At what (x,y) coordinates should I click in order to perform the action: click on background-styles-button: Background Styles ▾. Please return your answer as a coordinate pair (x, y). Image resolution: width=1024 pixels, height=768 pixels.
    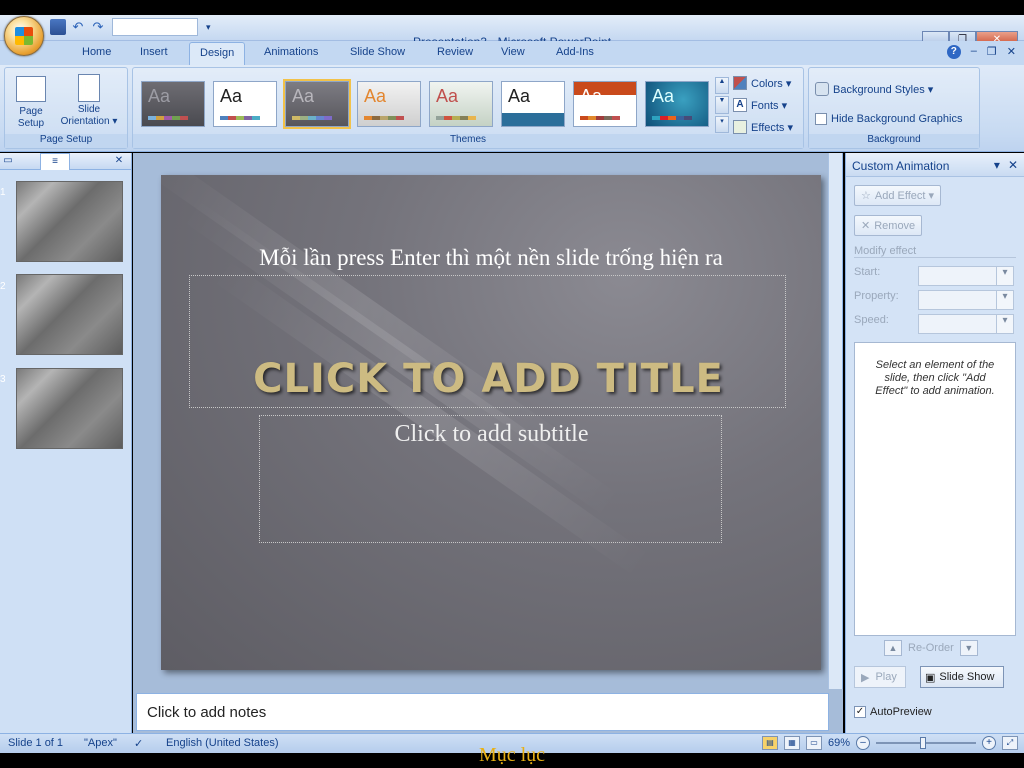
    Looking at the image, I should click on (888, 89).